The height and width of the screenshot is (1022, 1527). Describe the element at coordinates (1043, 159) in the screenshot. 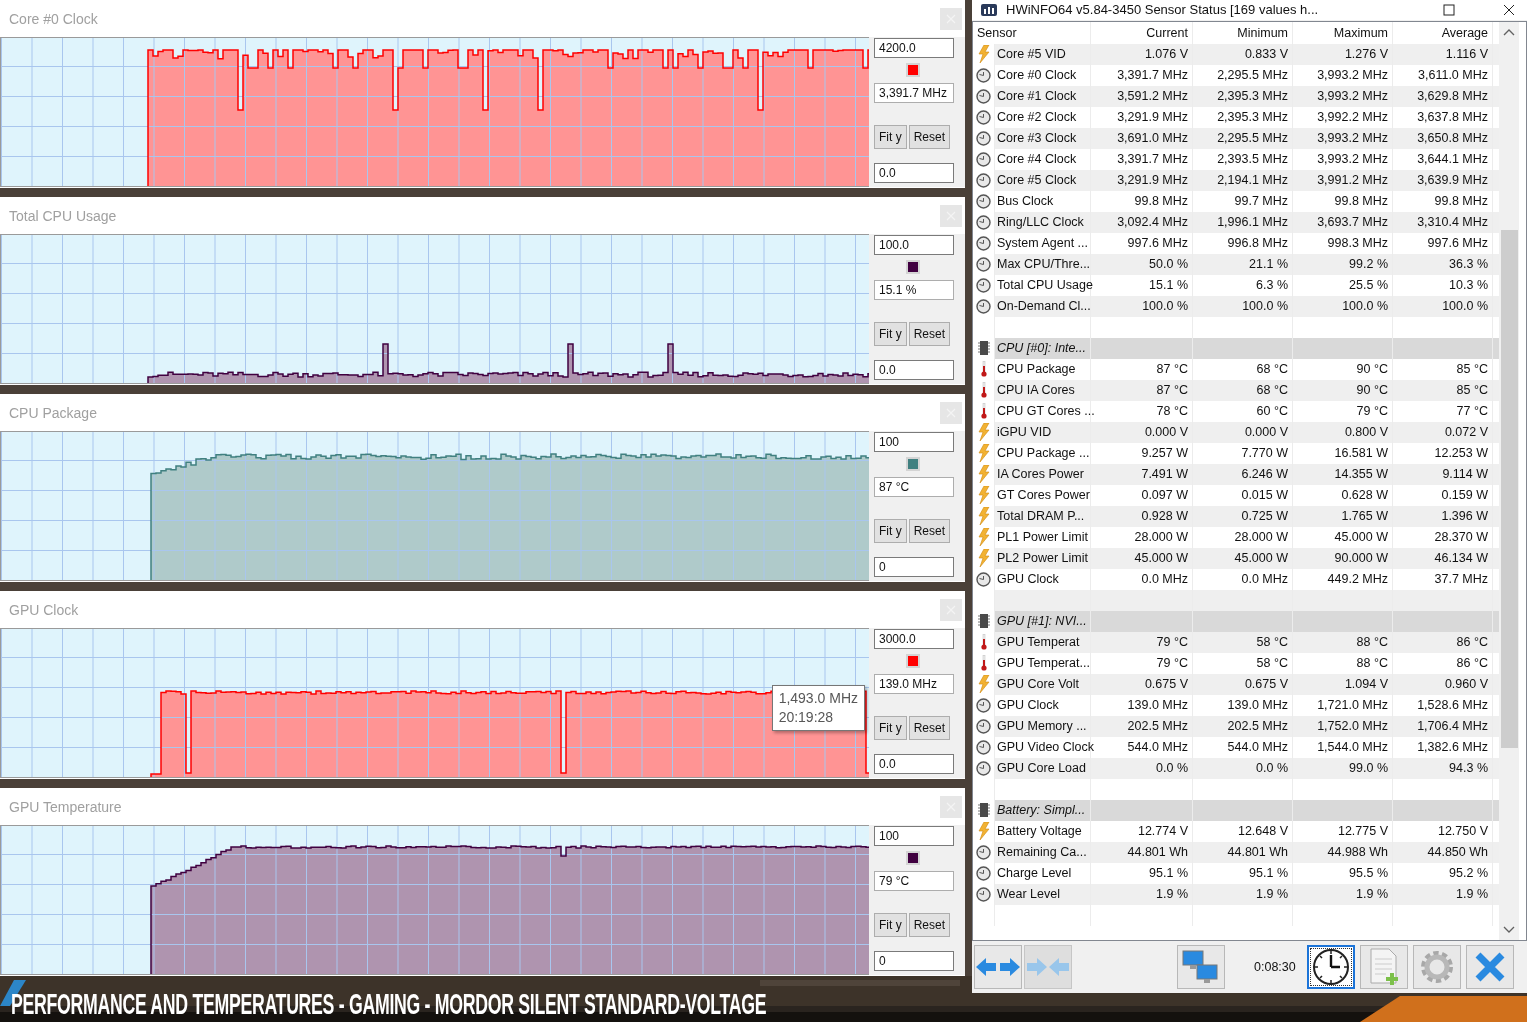

I see `sensor-name: Core #4 Clock` at that location.